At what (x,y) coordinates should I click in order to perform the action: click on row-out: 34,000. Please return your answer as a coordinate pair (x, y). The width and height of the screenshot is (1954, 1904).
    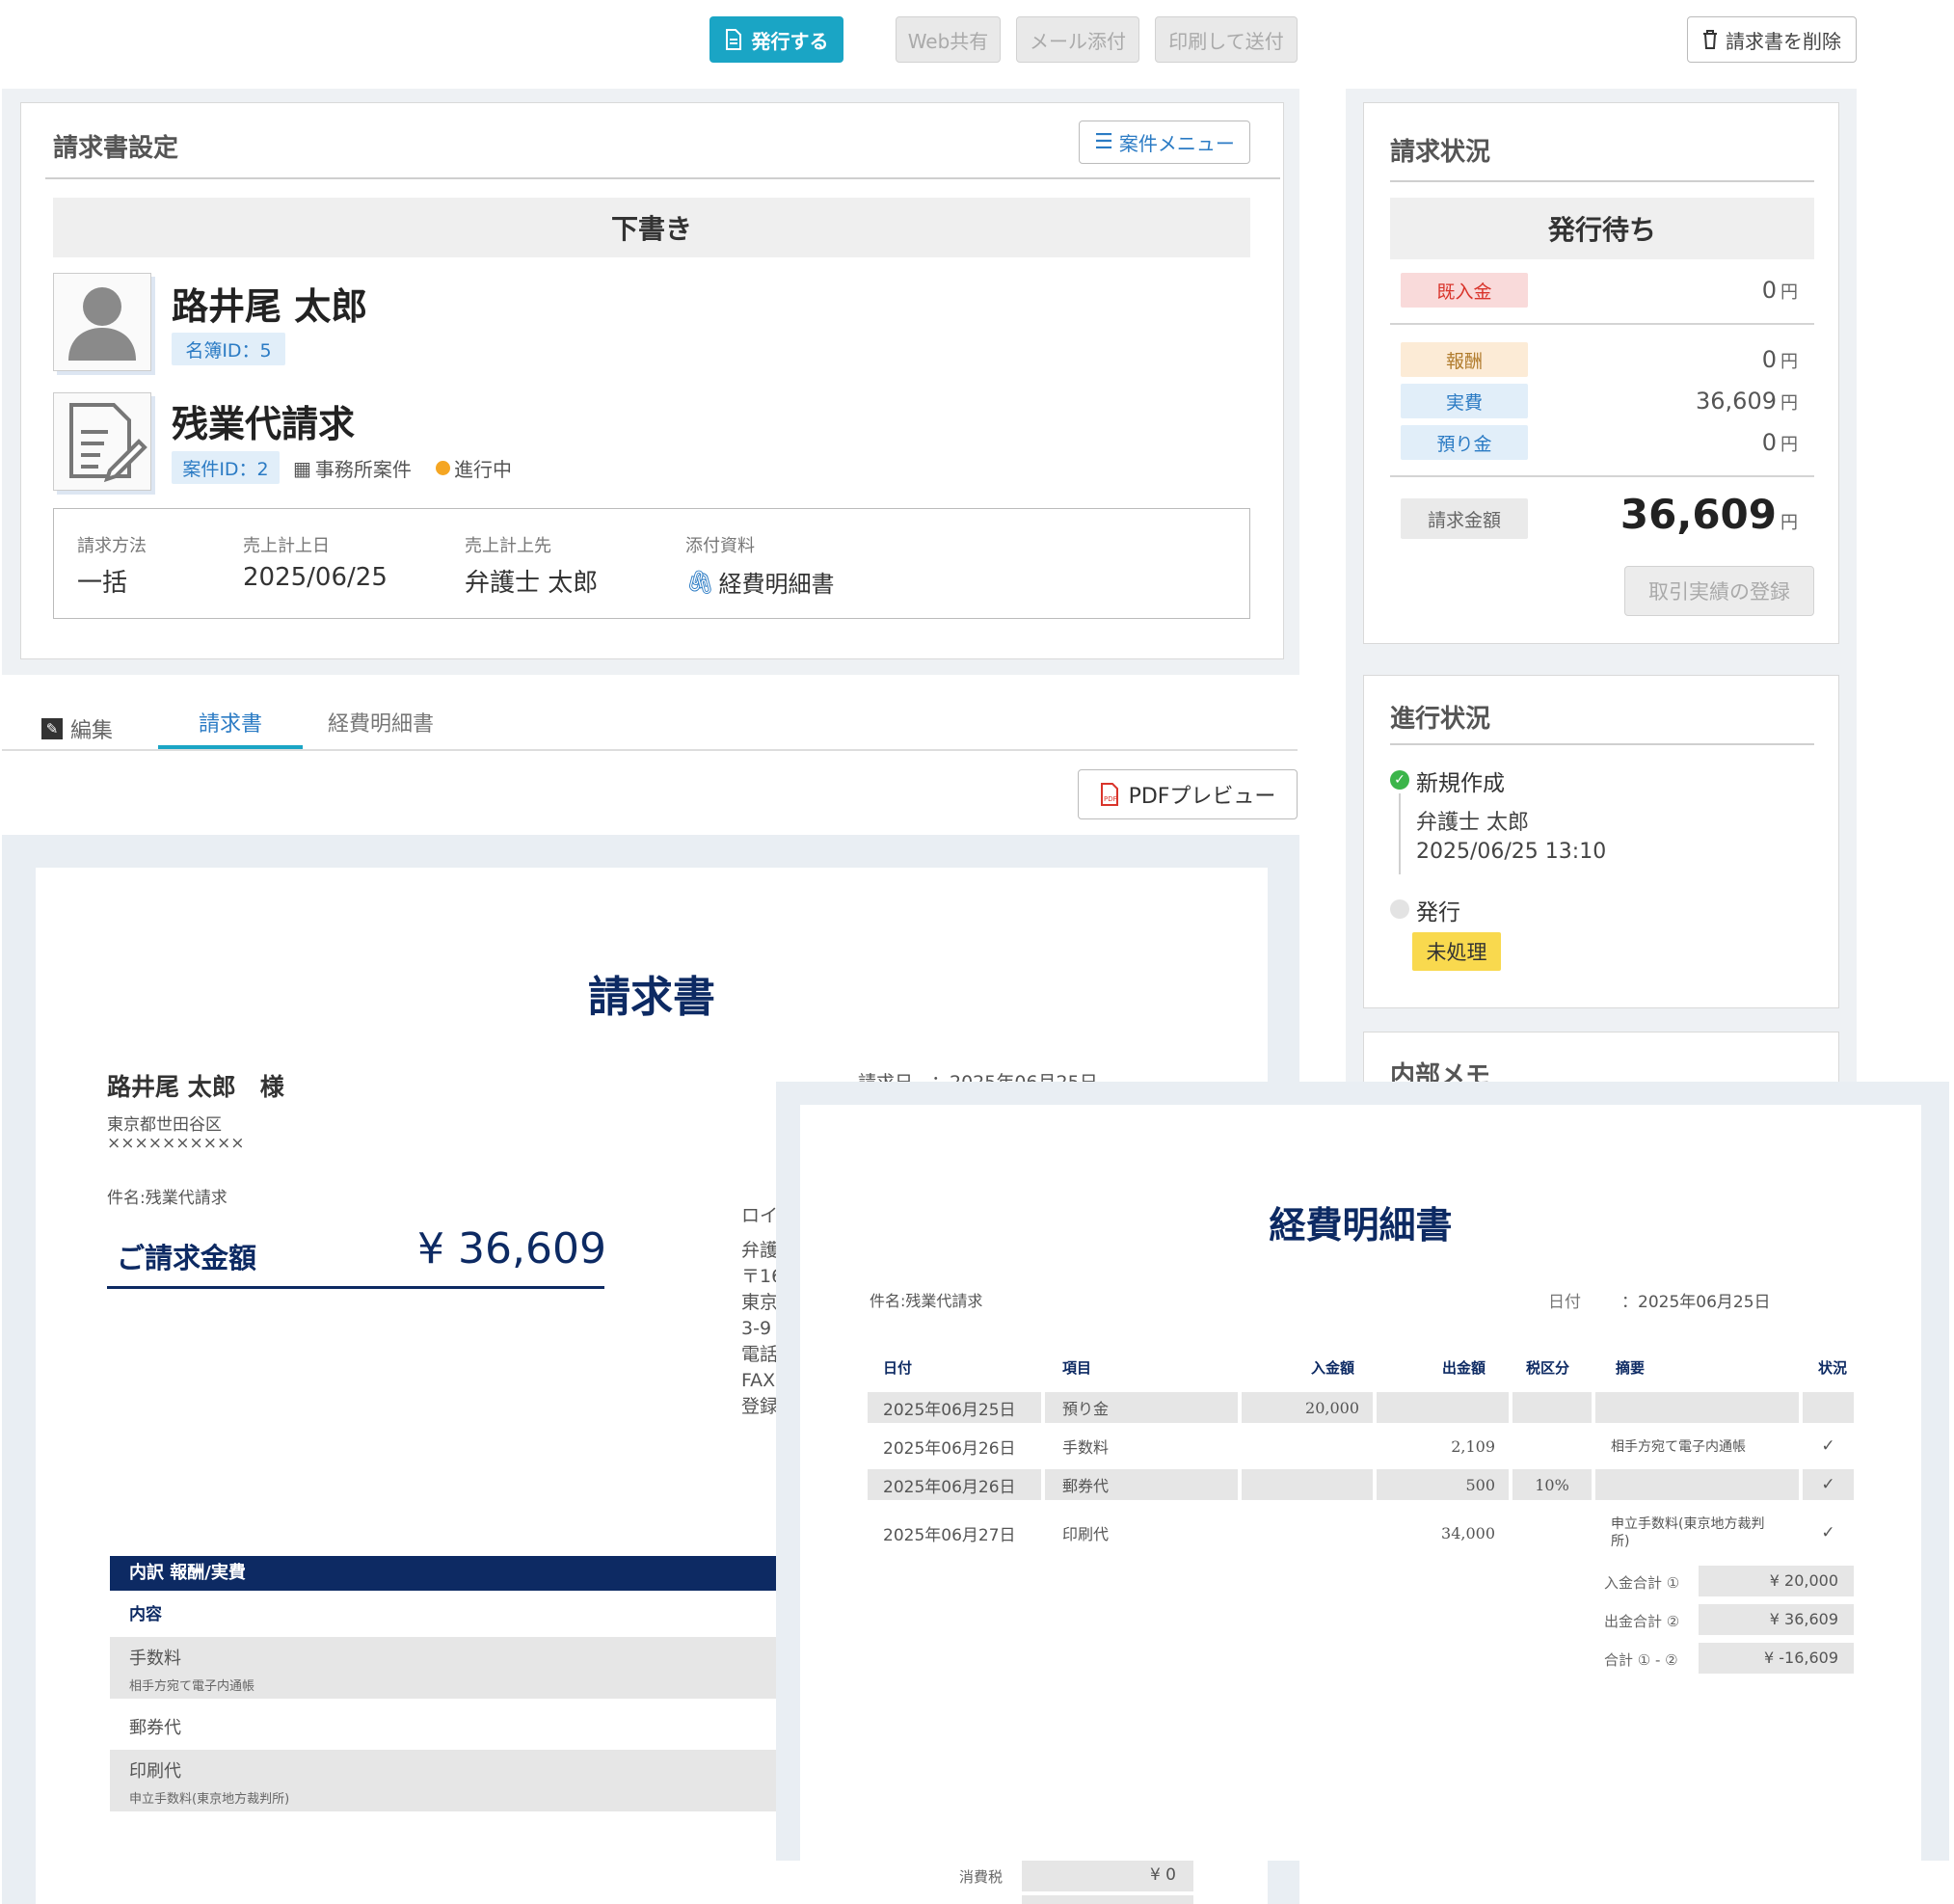
    Looking at the image, I should click on (1468, 1532).